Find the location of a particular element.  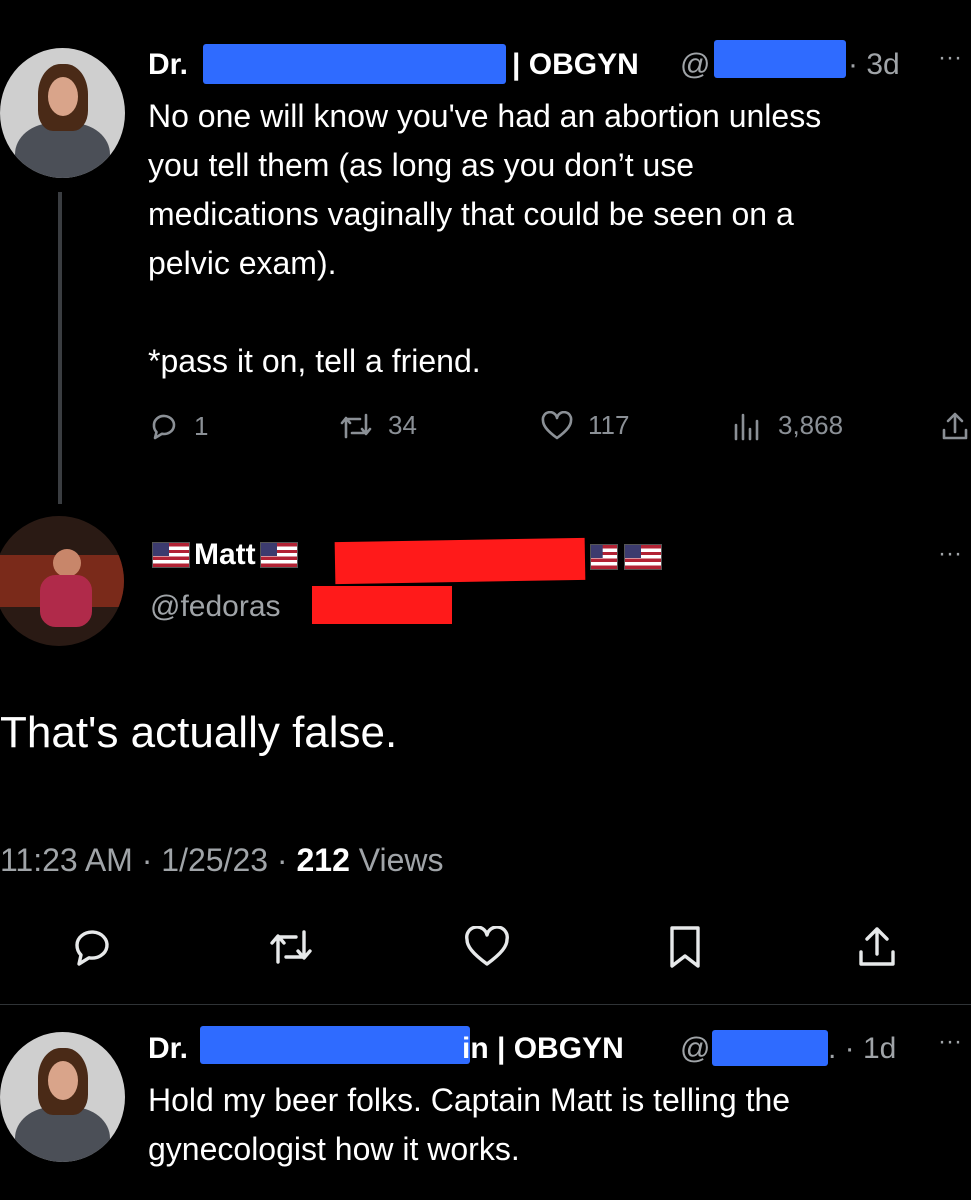

author-name-row: Matt is located at coordinates (225, 555).